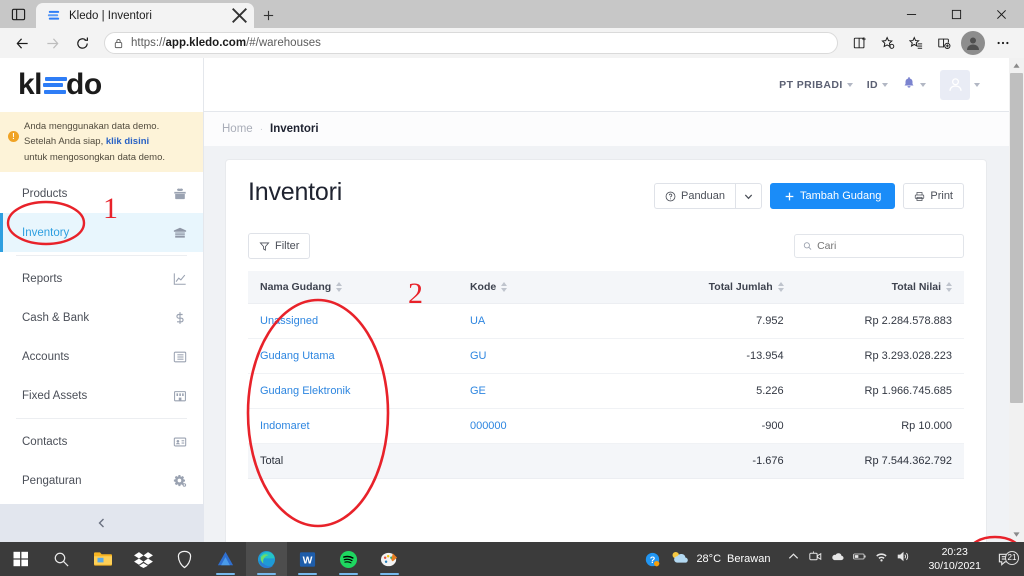 This screenshot has width=1024, height=576. I want to click on table-row: Unassigned UA 7.952 Rp 2.284.578.883, so click(606, 321).